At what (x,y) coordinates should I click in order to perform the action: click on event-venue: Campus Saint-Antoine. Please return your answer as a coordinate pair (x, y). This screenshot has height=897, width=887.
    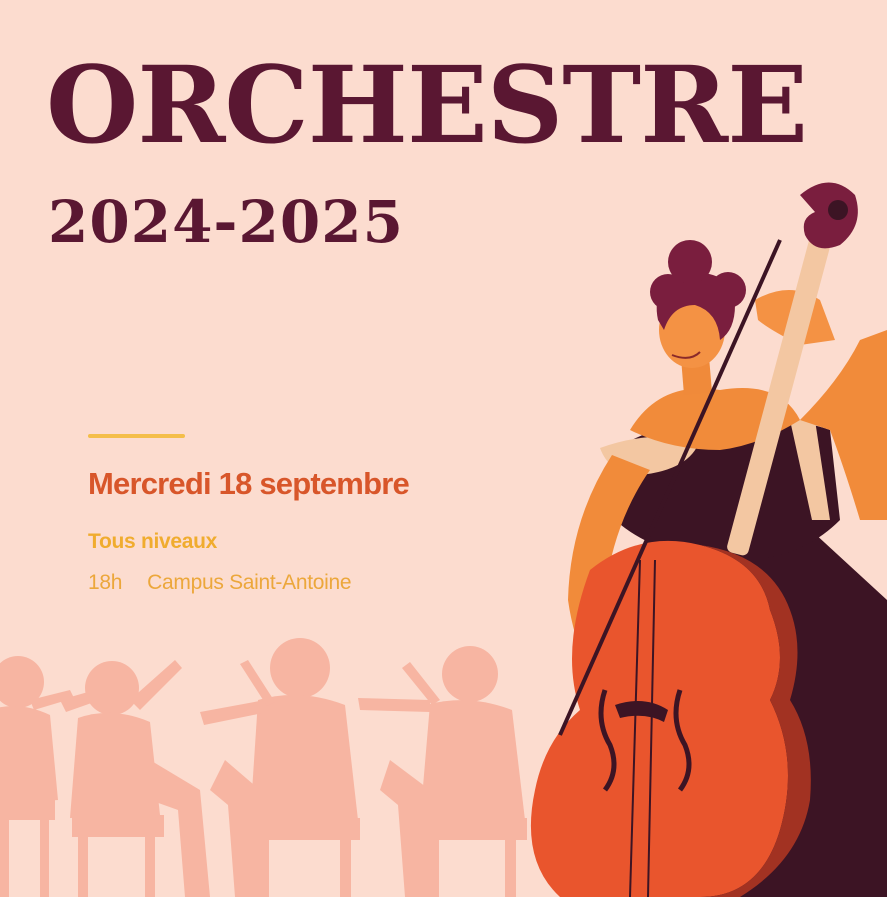
    Looking at the image, I should click on (249, 582).